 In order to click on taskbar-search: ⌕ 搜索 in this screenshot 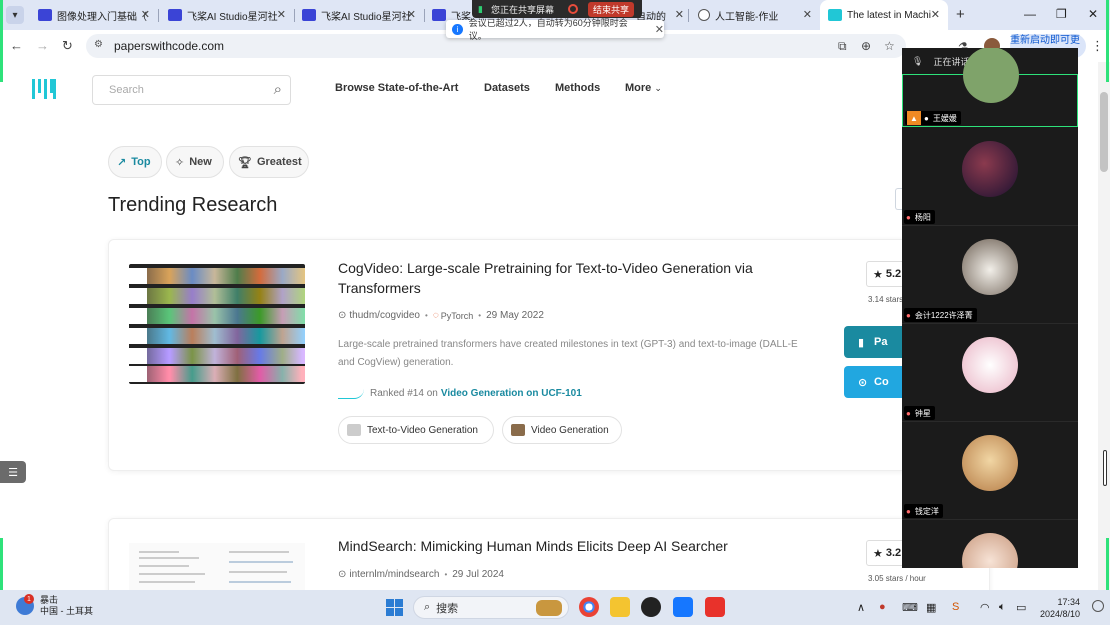, I will do `click(491, 607)`.